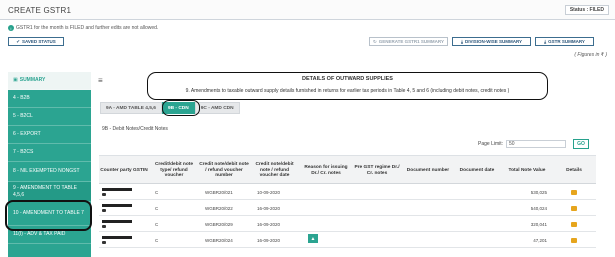 This screenshot has height=257, width=615. I want to click on sidebar-item-label: 7 - B2CS, so click(23, 152).